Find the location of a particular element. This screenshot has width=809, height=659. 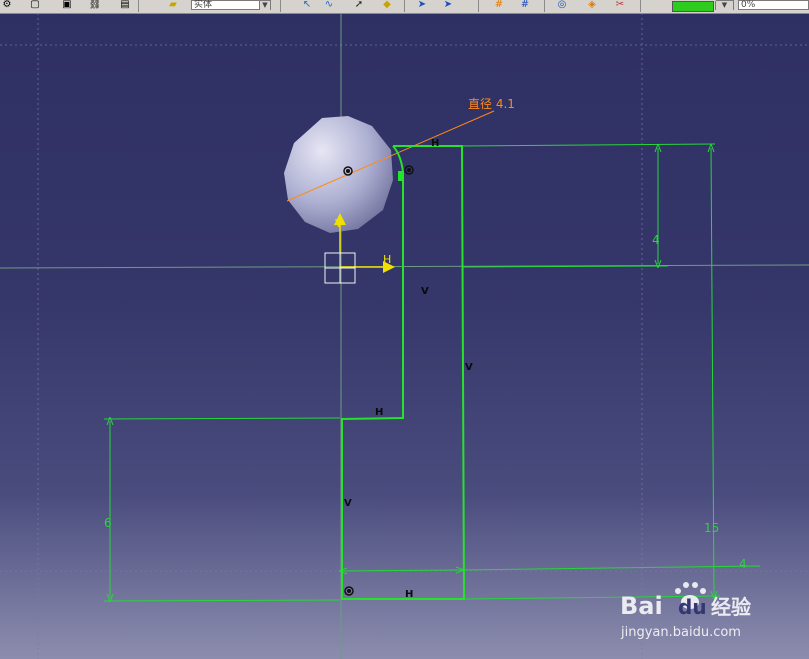

fill-icon: ◆ is located at coordinates (387, 5).